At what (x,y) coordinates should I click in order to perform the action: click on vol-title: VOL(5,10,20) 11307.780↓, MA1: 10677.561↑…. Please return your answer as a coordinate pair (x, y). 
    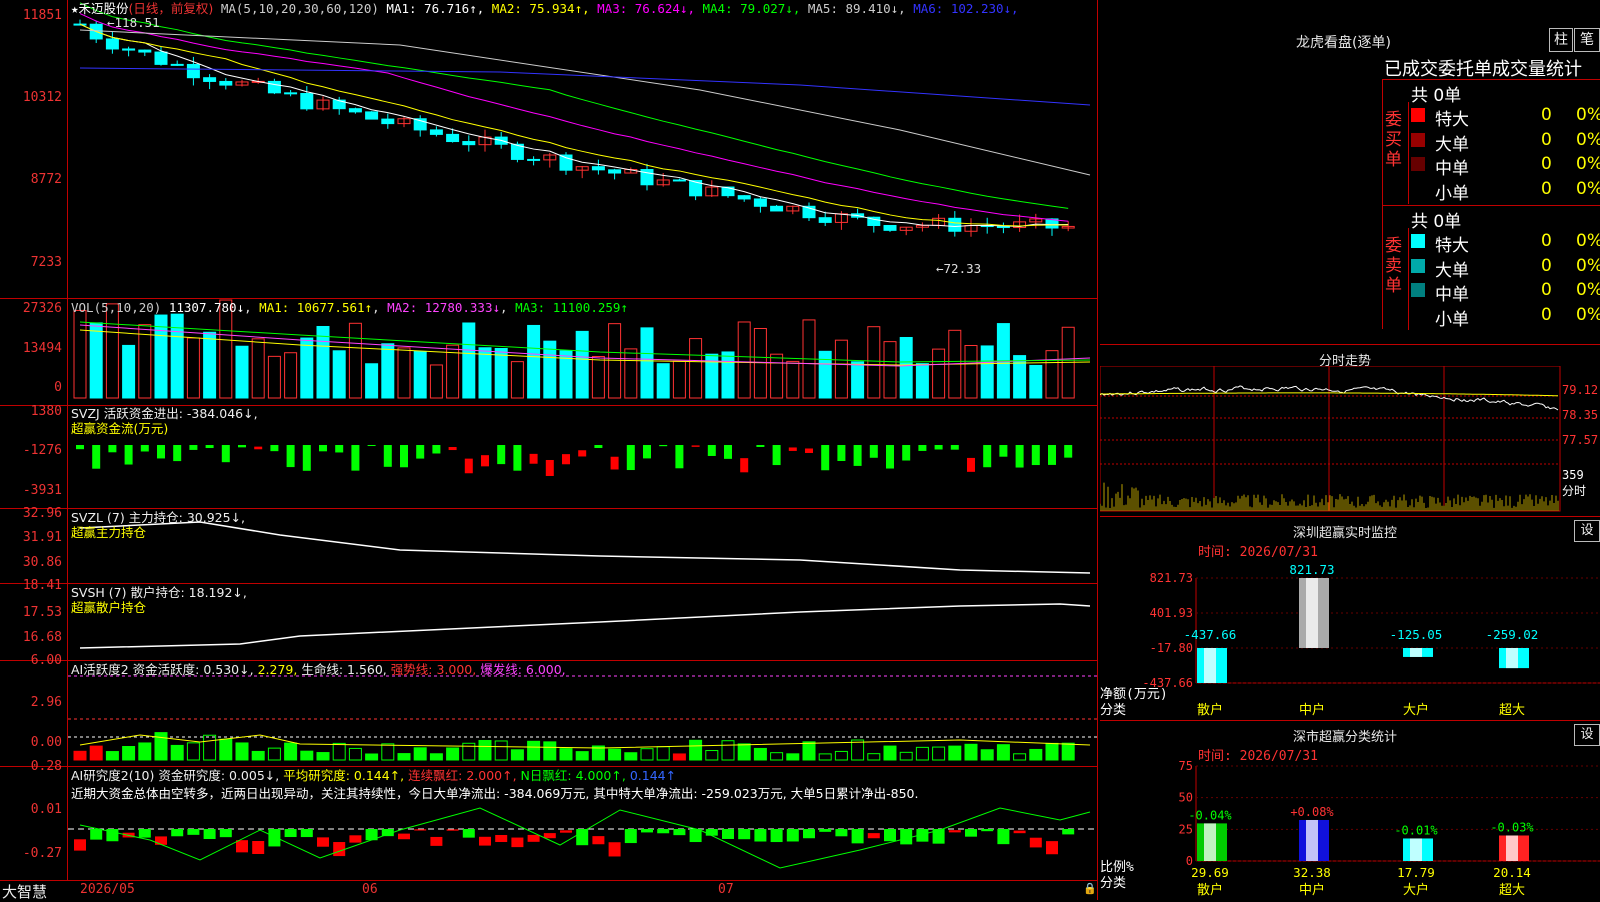
    Looking at the image, I should click on (349, 307).